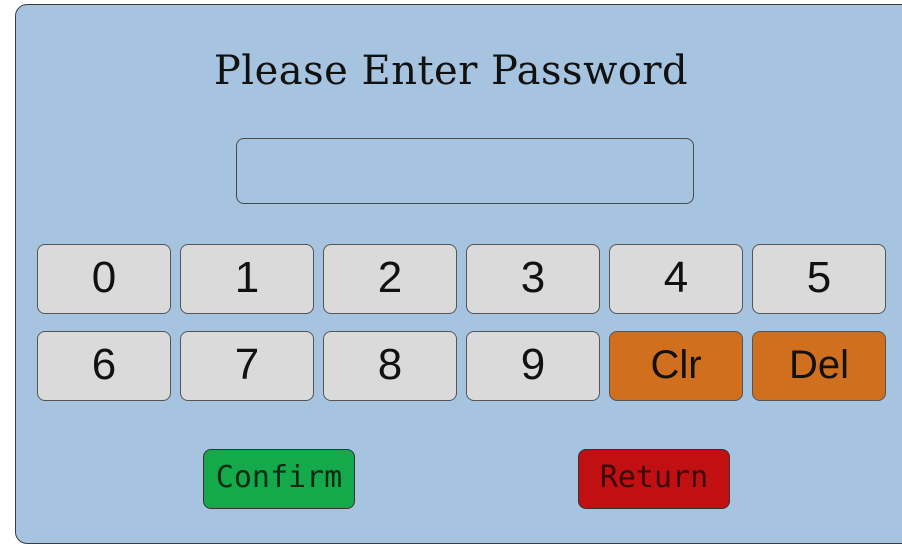 The image size is (902, 544). What do you see at coordinates (819, 366) in the screenshot?
I see `delete-button: Del` at bounding box center [819, 366].